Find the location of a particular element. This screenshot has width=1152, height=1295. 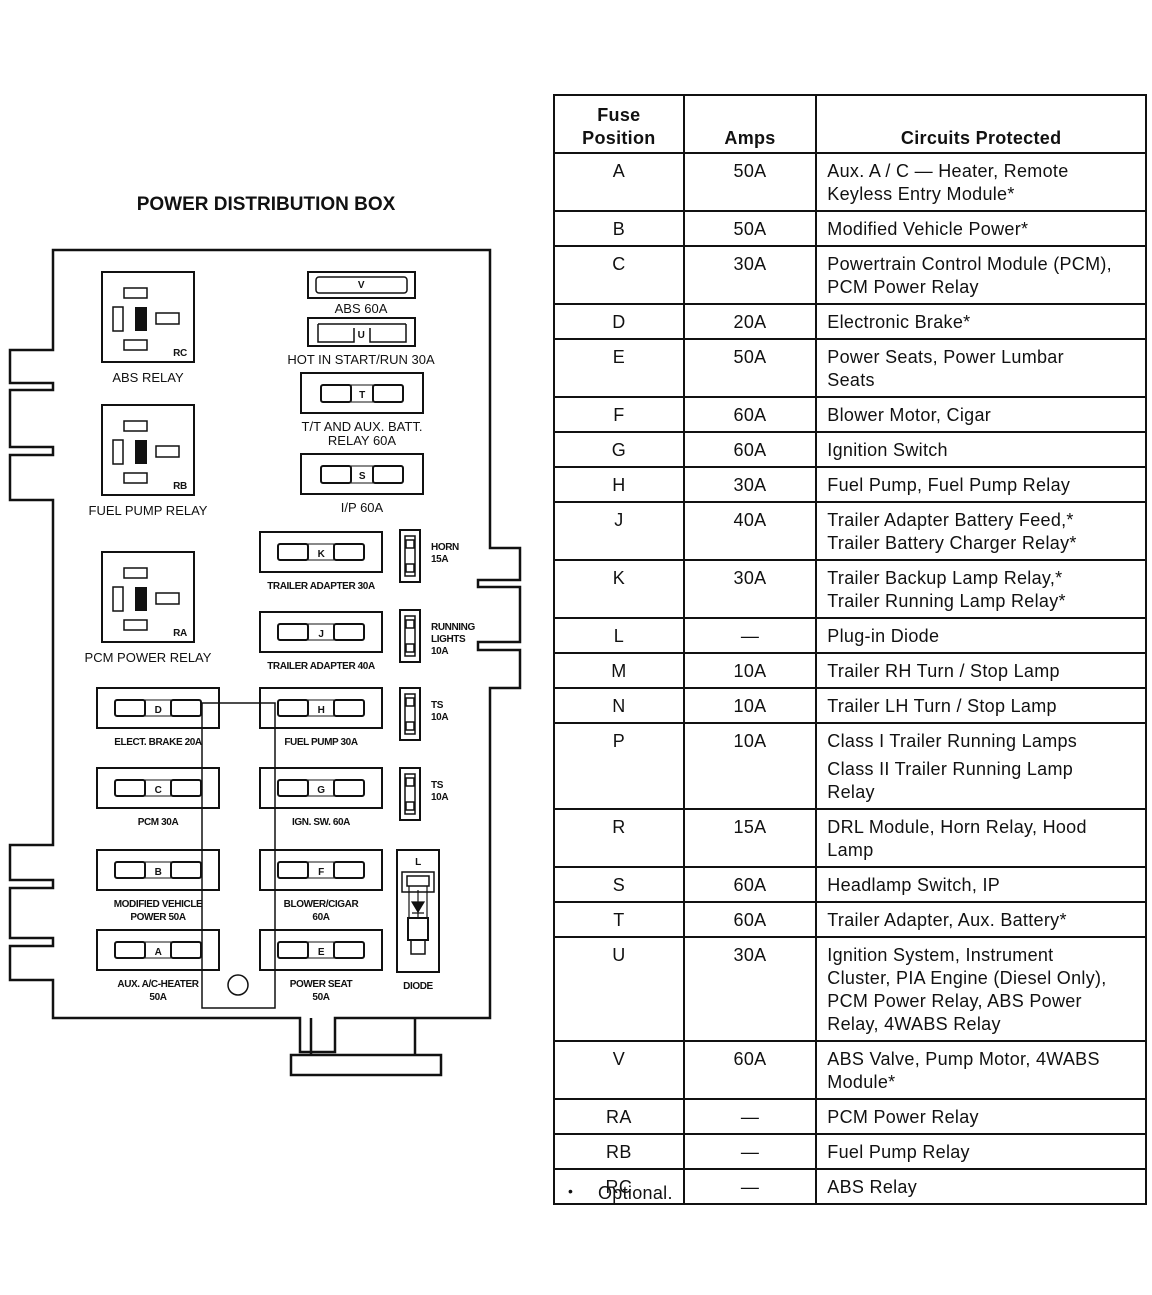

diode-code: L is located at coordinates (418, 862).